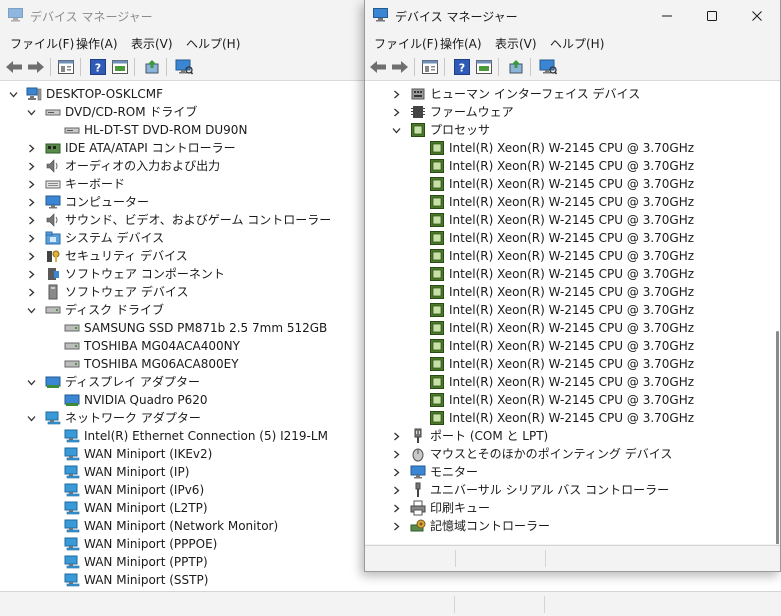 The height and width of the screenshot is (616, 781). I want to click on tree-device-item: WAN Miniport (SSTP), so click(390, 580).